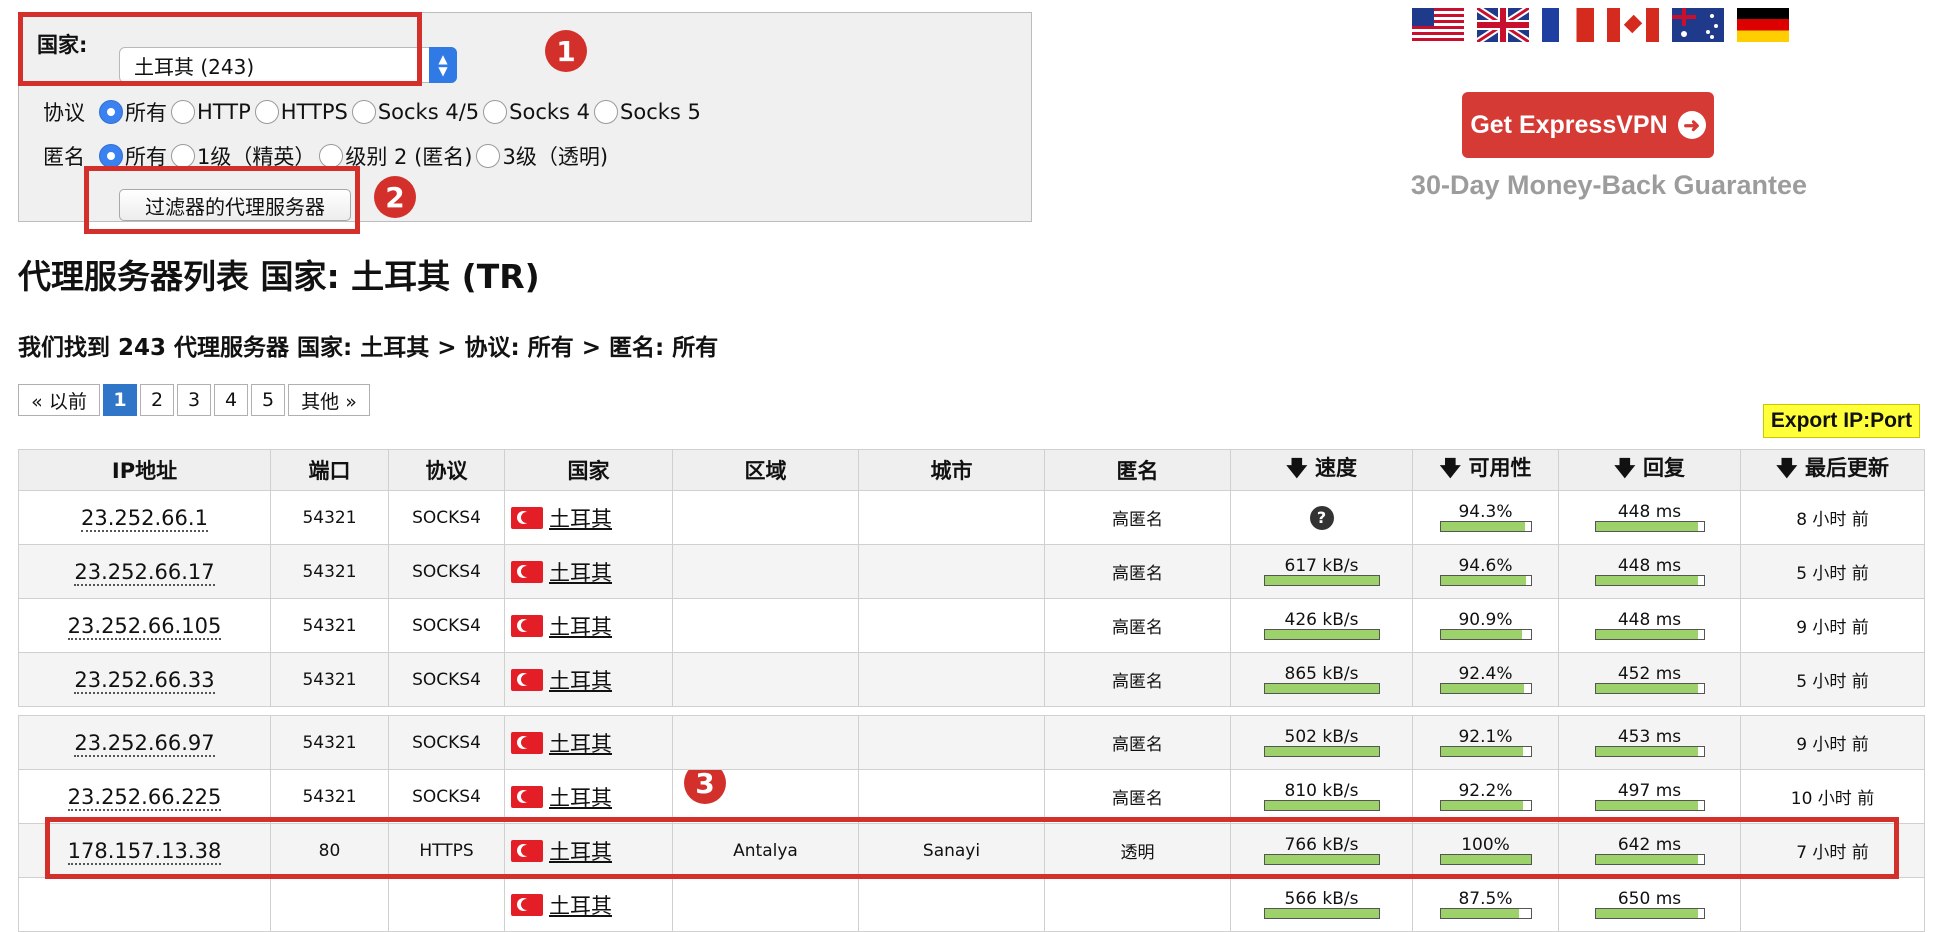 Image resolution: width=1942 pixels, height=932 pixels. Describe the element at coordinates (329, 904) in the screenshot. I see `port-cell` at that location.